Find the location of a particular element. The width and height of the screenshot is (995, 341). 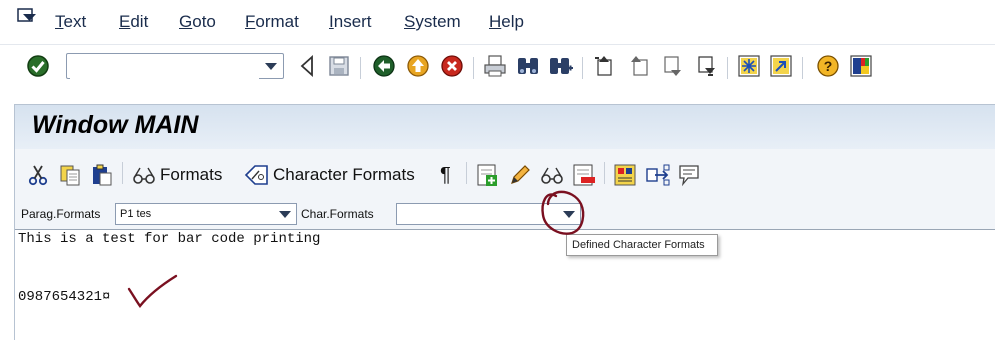

char-formats-dropdown-icon is located at coordinates (569, 214).